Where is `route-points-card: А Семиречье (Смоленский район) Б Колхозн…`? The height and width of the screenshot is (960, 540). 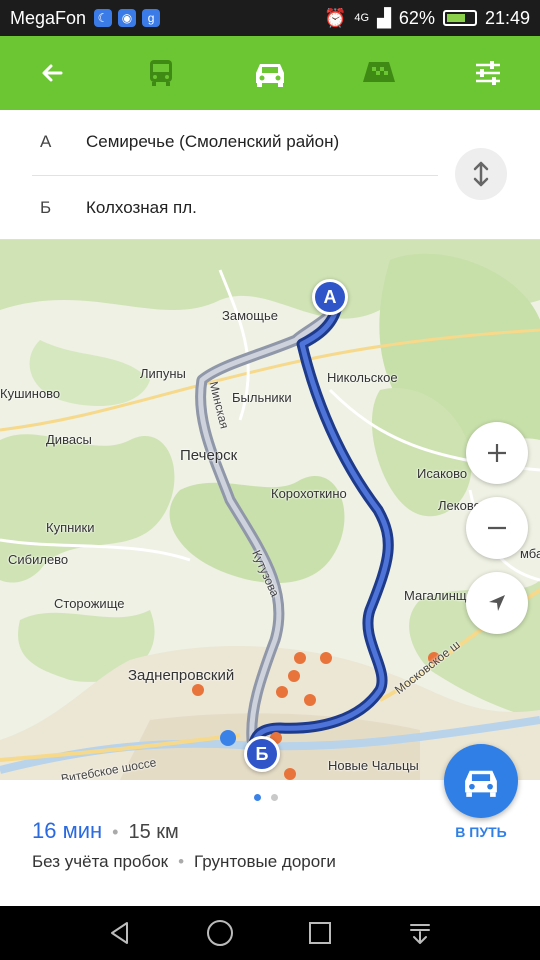 route-points-card: А Семиречье (Смоленский район) Б Колхозн… is located at coordinates (270, 175).